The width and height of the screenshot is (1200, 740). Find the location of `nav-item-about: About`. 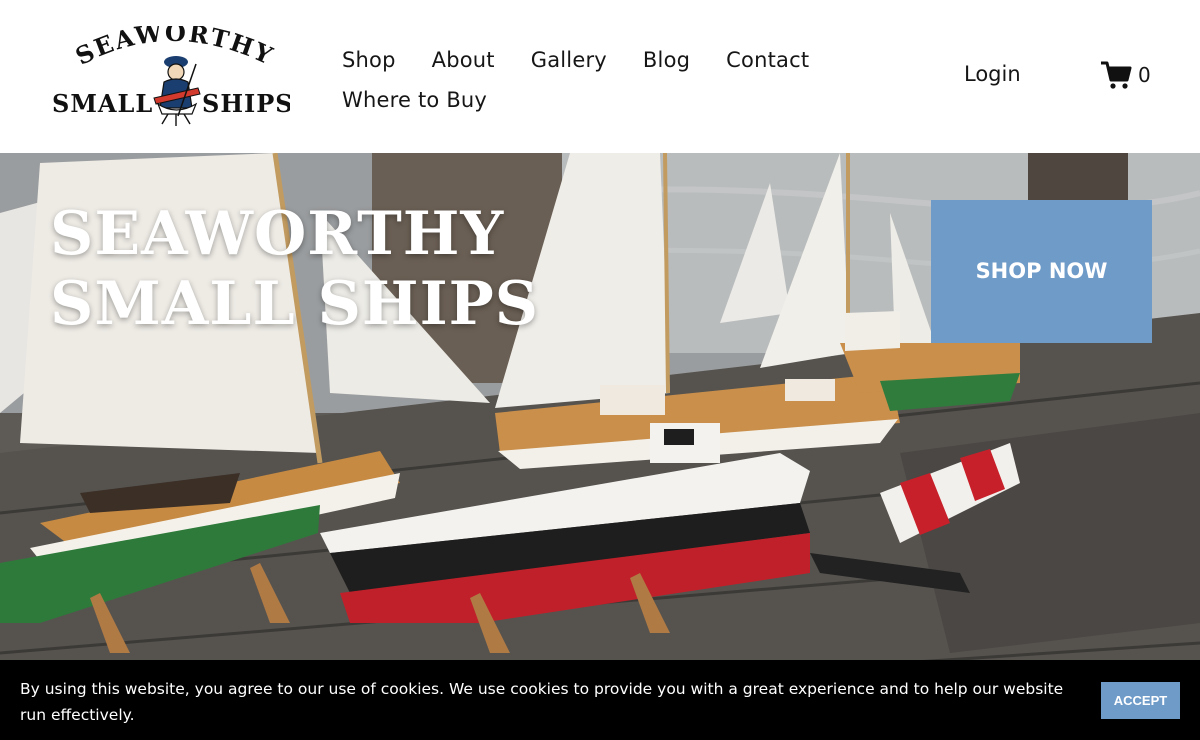

nav-item-about: About is located at coordinates (463, 60).